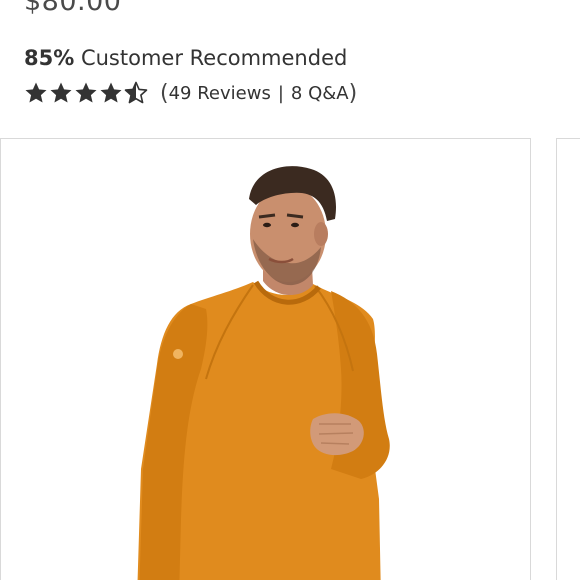  What do you see at coordinates (73, 8) in the screenshot?
I see `product-price: $80.00` at bounding box center [73, 8].